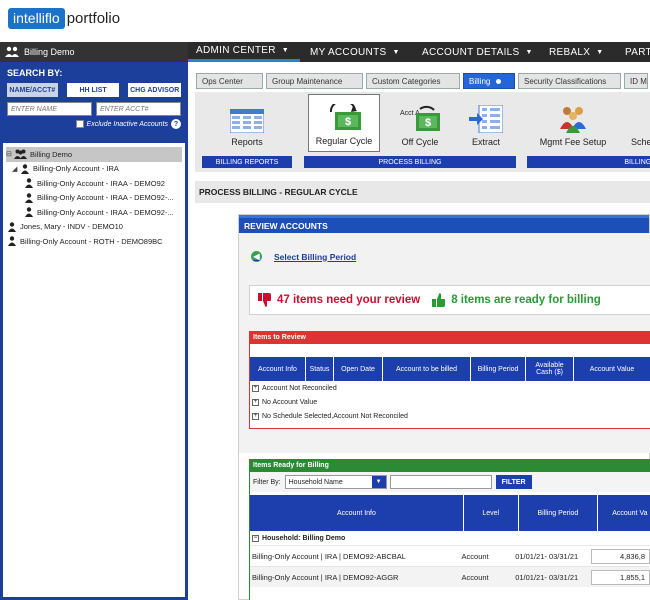  What do you see at coordinates (573, 120) in the screenshot?
I see `people-icon` at bounding box center [573, 120].